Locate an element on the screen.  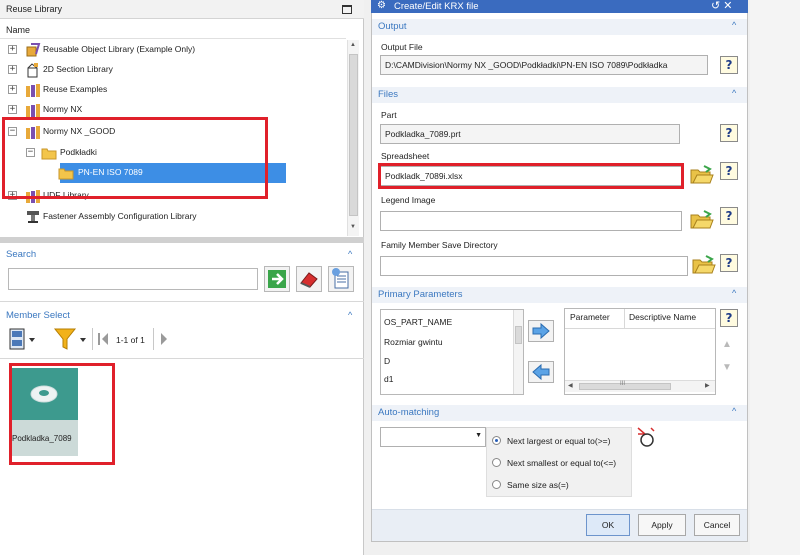
primary-parameters-title: Primary Parameters is located at coordinates (420, 294).